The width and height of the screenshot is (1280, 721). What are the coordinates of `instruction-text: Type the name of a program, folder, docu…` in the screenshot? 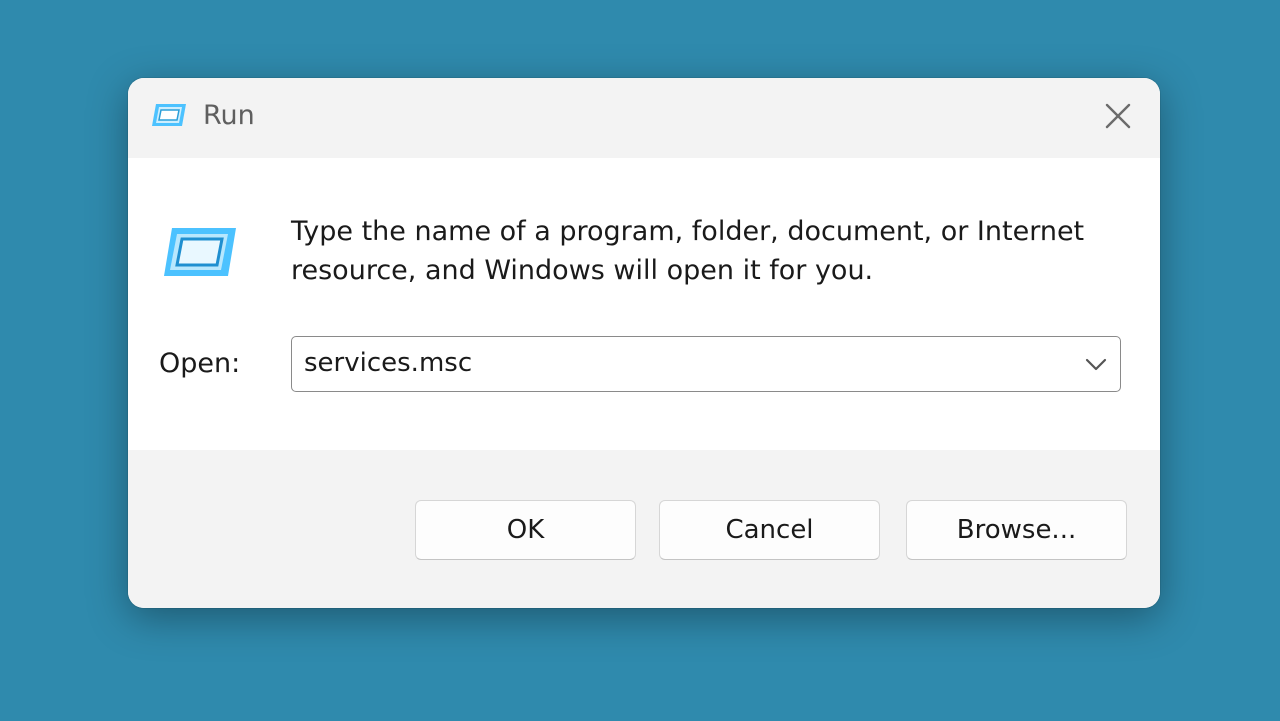 It's located at (688, 251).